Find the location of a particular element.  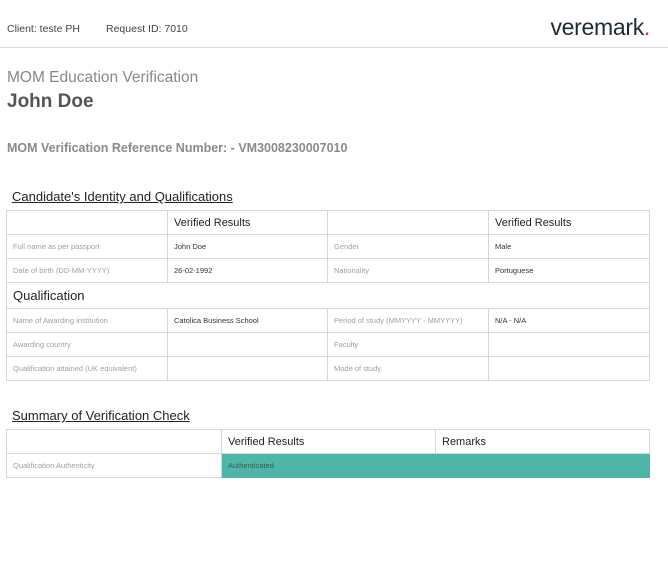

verified-results-header: Verified Results is located at coordinates (328, 441).